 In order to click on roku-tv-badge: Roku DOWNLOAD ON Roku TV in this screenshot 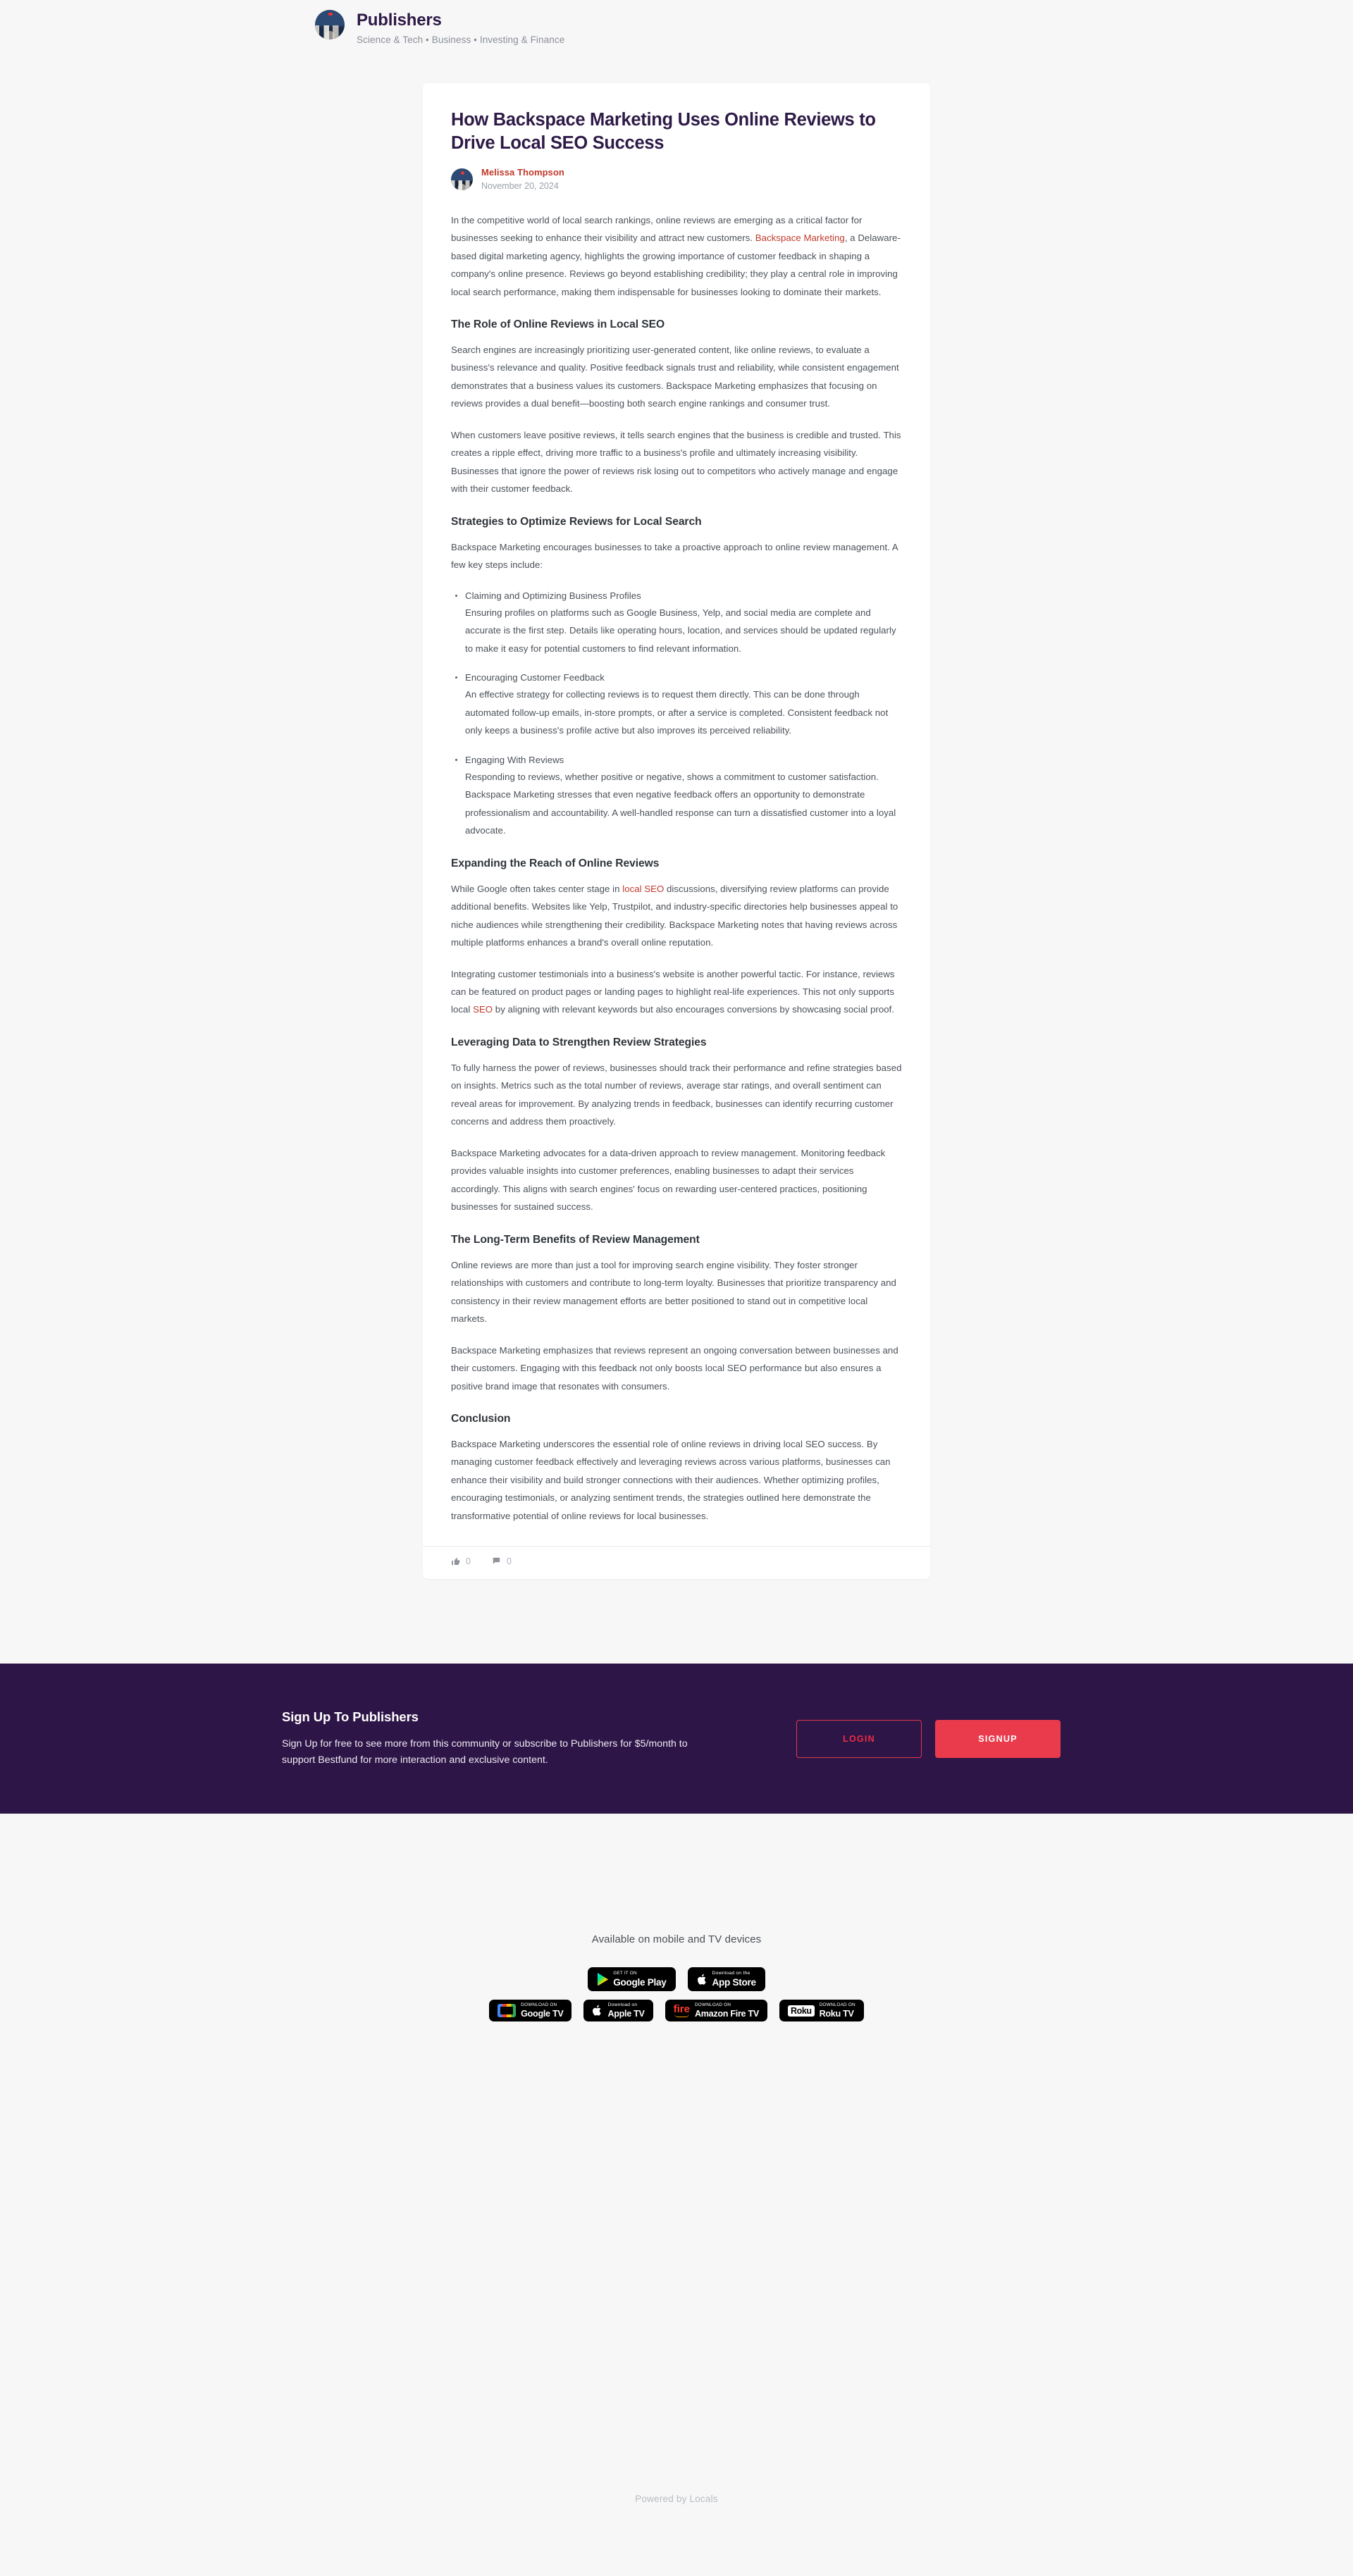, I will do `click(821, 2011)`.